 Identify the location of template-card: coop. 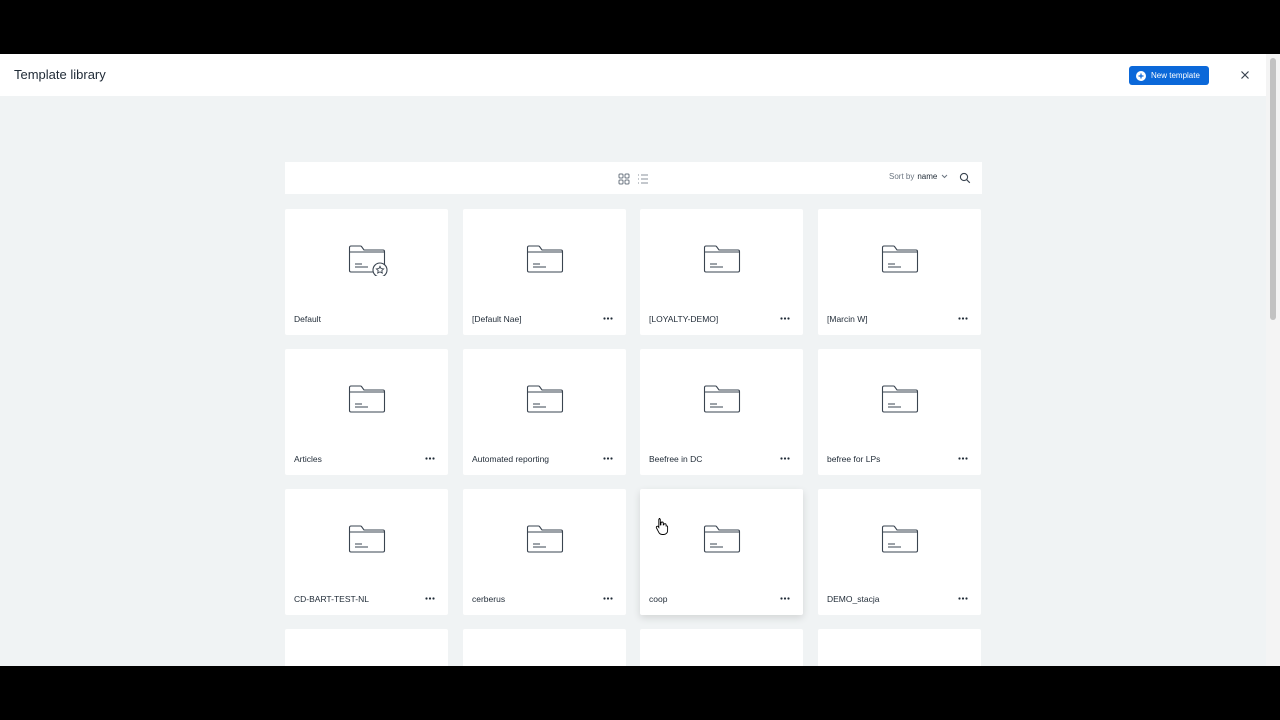
(721, 552).